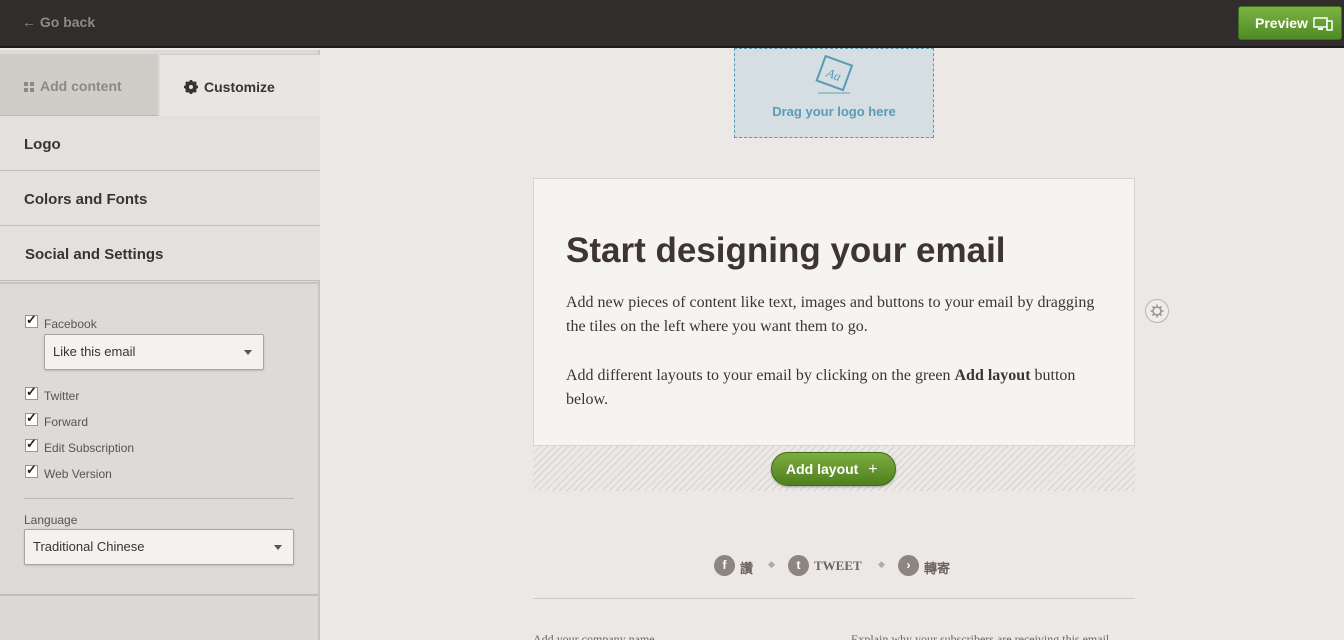 Image resolution: width=1344 pixels, height=640 pixels. Describe the element at coordinates (51, 520) in the screenshot. I see `language-label: Language` at that location.